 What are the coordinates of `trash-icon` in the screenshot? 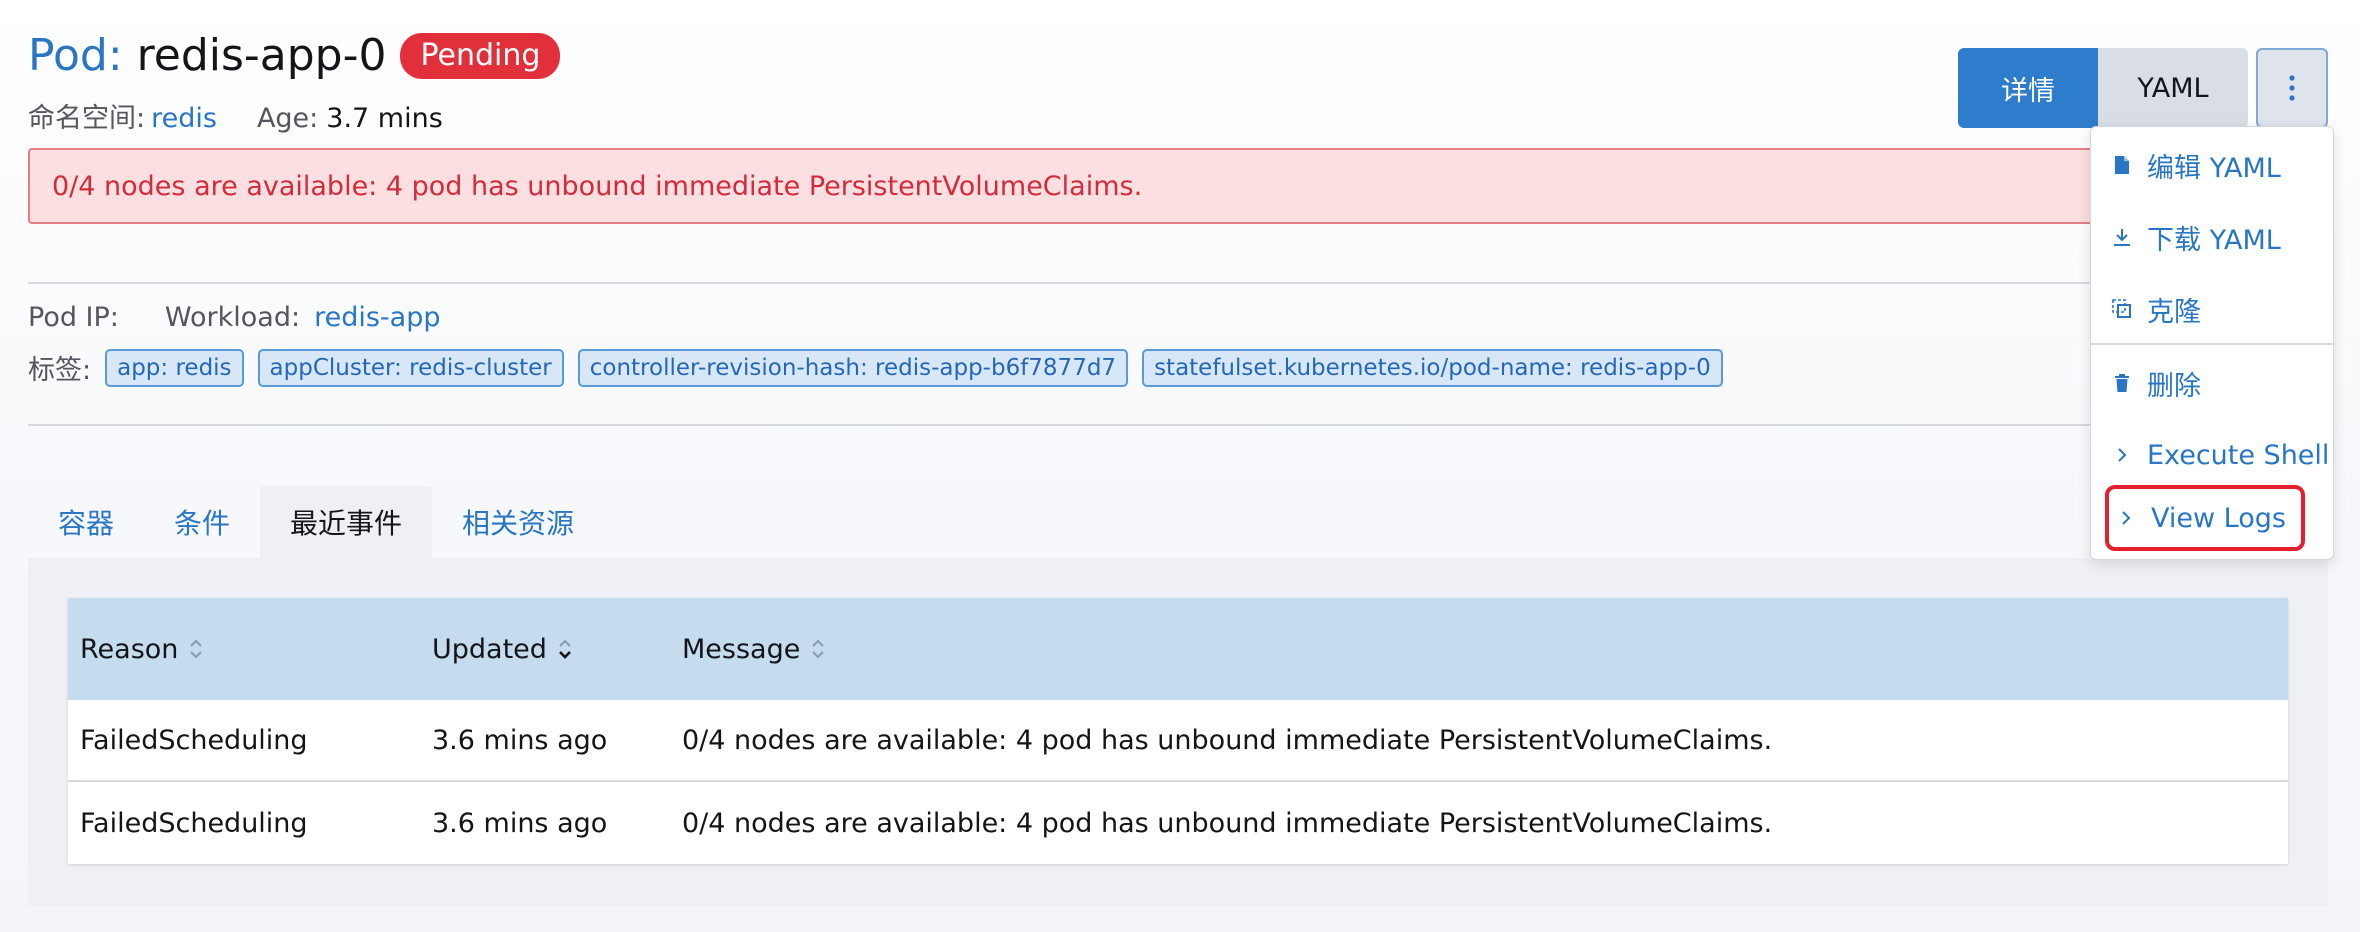 It's located at (2122, 383).